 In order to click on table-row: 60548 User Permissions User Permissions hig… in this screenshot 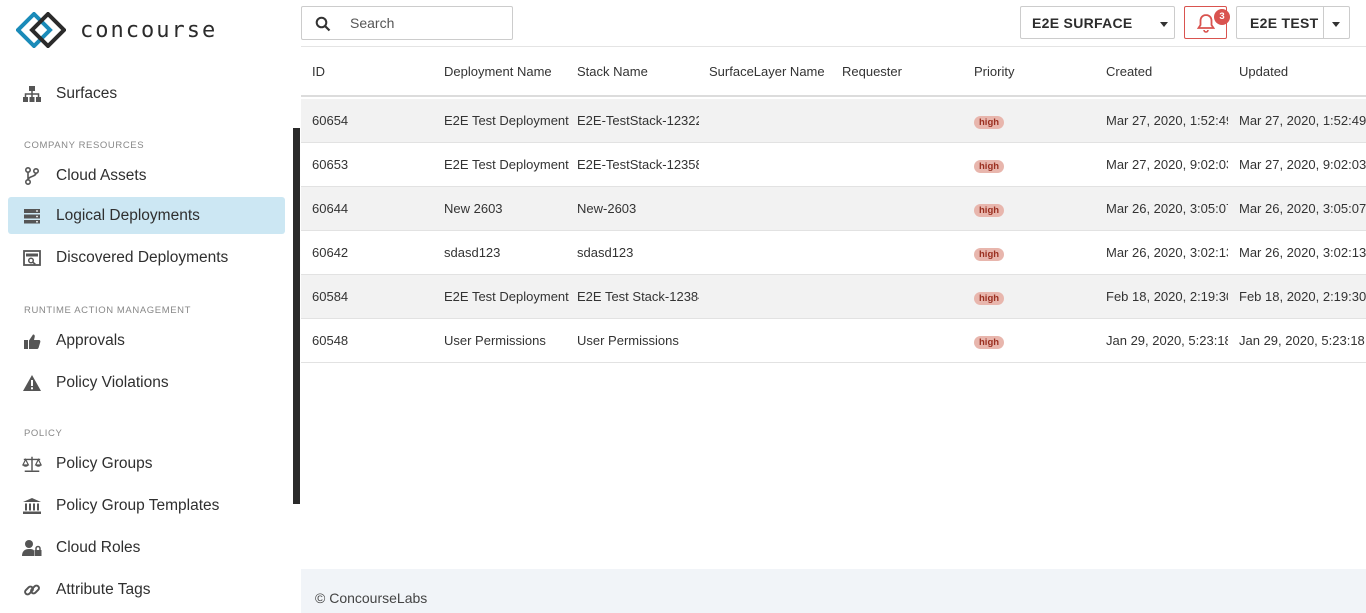, I will do `click(833, 341)`.